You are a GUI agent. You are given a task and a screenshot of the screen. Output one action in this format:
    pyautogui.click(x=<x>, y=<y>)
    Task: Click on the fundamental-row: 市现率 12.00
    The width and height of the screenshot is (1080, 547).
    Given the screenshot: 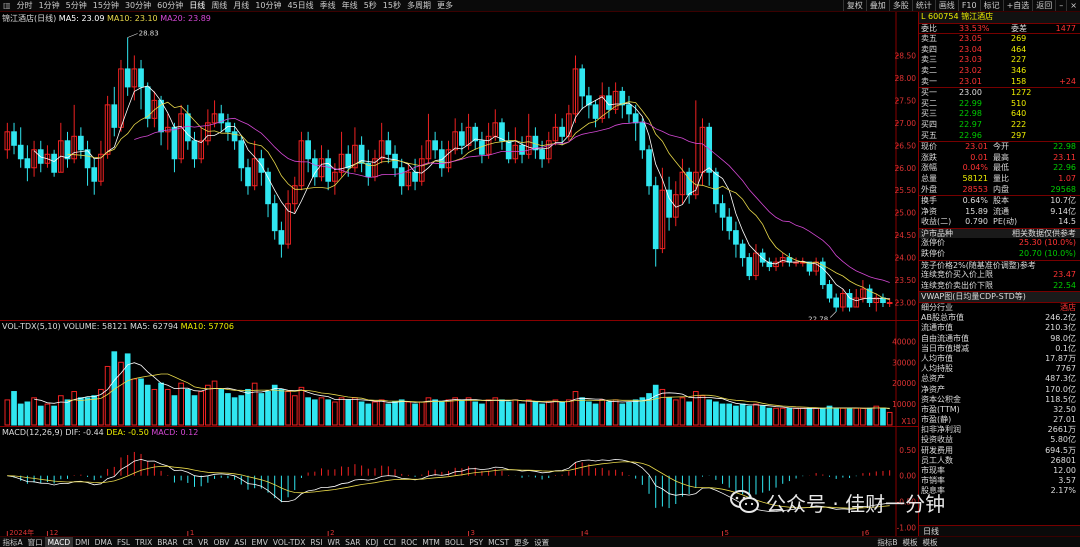 What is the action you would take?
    pyautogui.click(x=999, y=471)
    